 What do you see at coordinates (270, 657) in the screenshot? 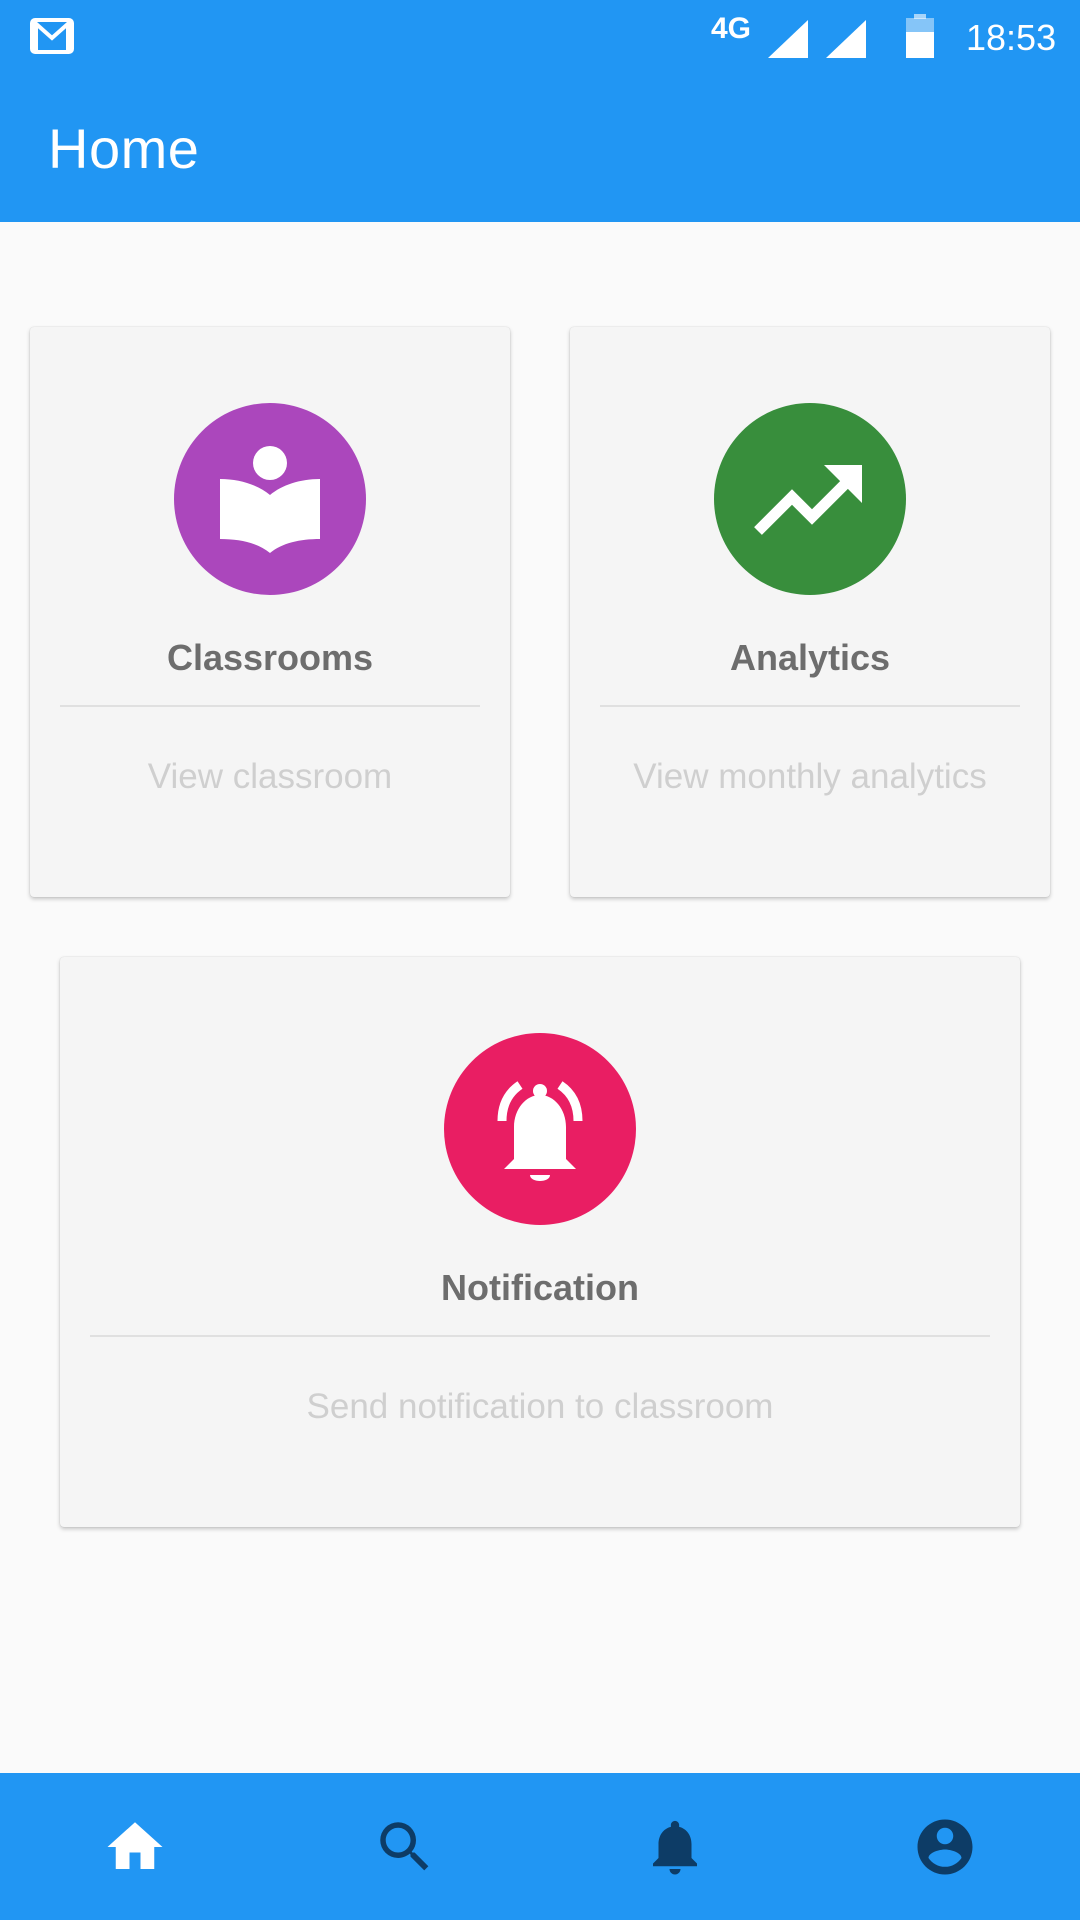
I see `classrooms-title: Classrooms` at bounding box center [270, 657].